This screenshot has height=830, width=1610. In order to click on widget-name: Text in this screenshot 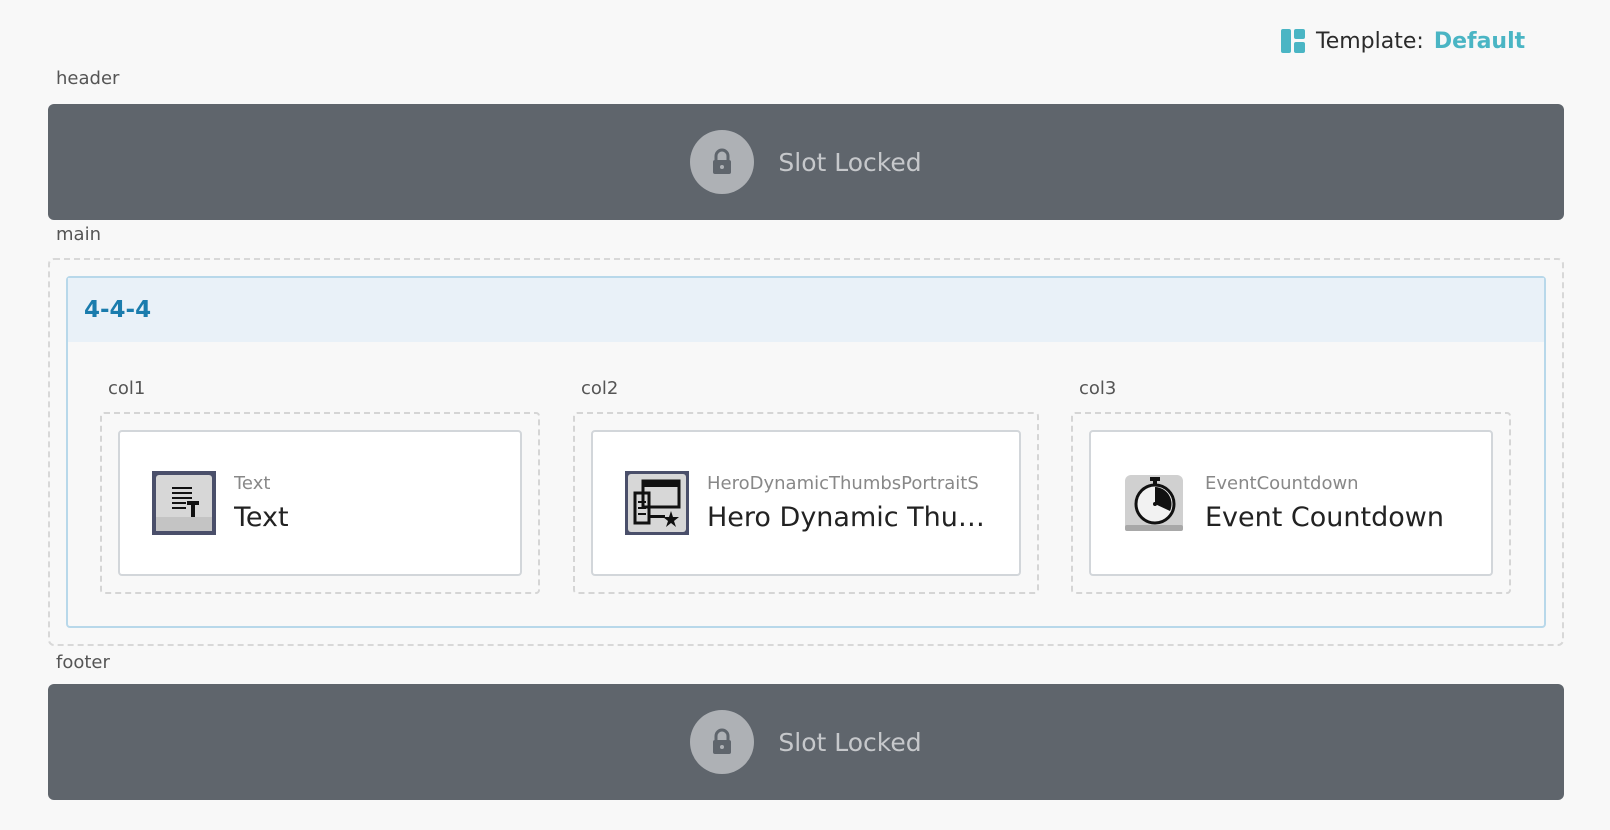, I will do `click(261, 517)`.